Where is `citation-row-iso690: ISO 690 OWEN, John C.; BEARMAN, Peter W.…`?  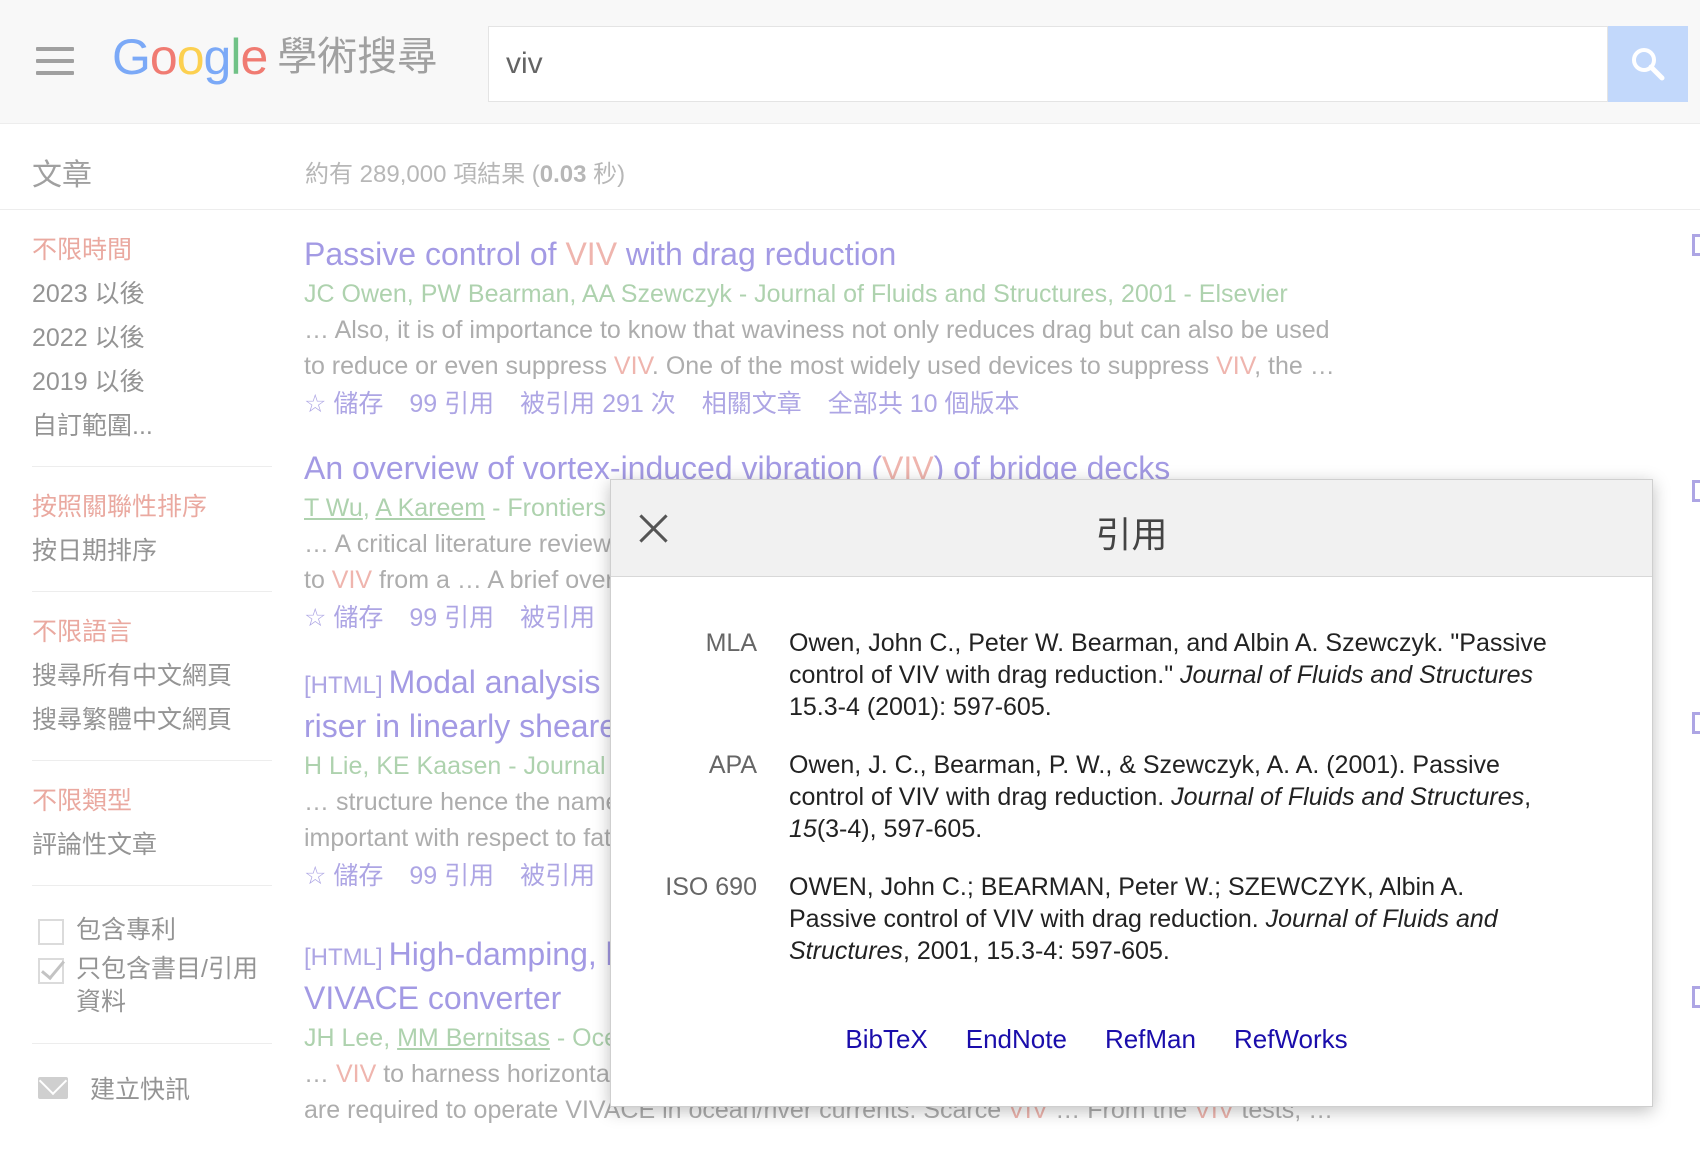
citation-row-iso690: ISO 690 OWEN, John C.; BEARMAN, Peter W.… is located at coordinates (1132, 919).